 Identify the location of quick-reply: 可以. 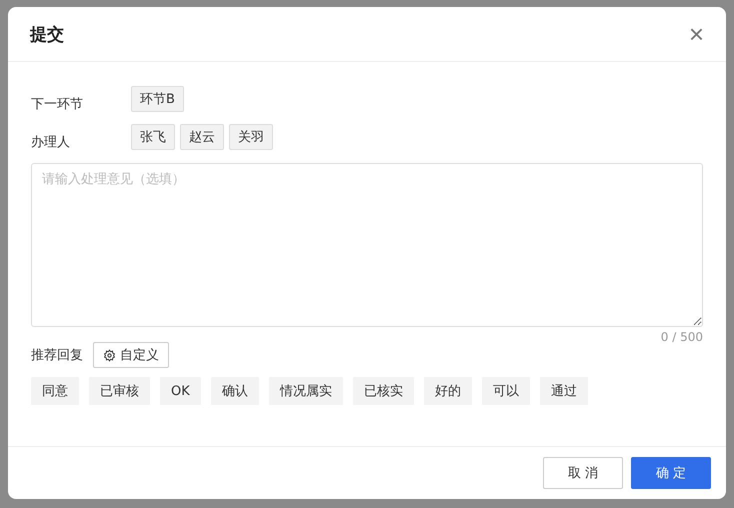
(506, 391).